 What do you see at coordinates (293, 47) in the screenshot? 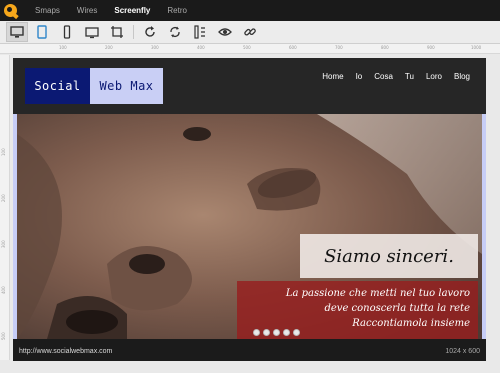
I see `ruler-tick: 600` at bounding box center [293, 47].